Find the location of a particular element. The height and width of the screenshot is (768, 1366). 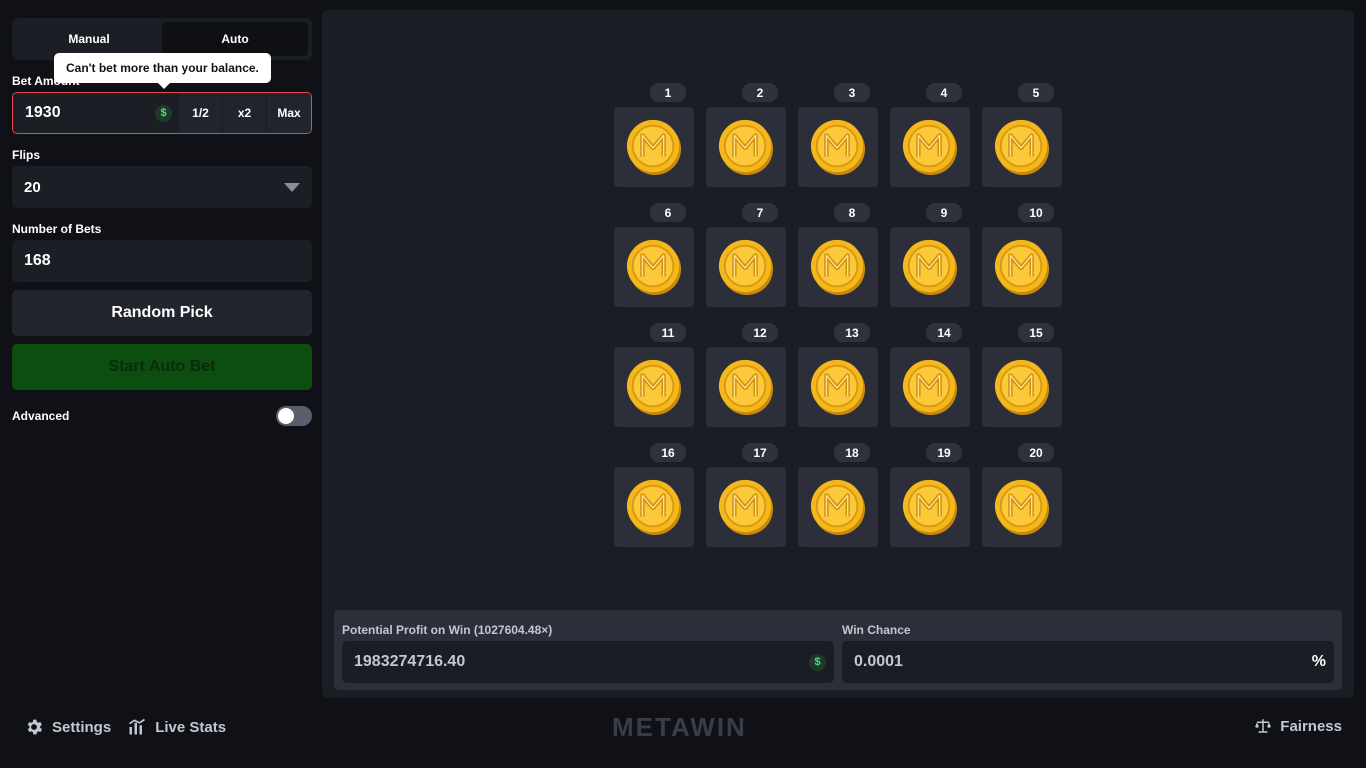

coin-cell: 20 is located at coordinates (1022, 495).